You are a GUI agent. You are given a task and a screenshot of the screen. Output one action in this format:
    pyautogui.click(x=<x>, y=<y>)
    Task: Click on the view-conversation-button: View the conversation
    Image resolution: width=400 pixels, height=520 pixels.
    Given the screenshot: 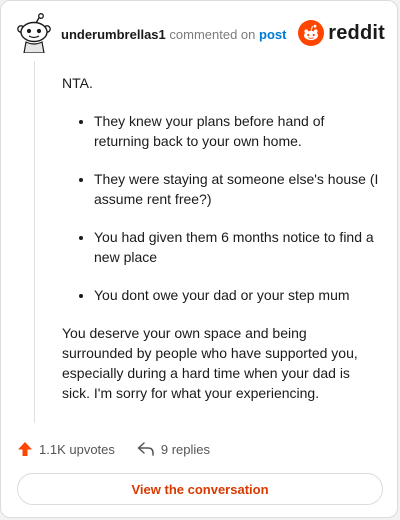 What is the action you would take?
    pyautogui.click(x=200, y=489)
    